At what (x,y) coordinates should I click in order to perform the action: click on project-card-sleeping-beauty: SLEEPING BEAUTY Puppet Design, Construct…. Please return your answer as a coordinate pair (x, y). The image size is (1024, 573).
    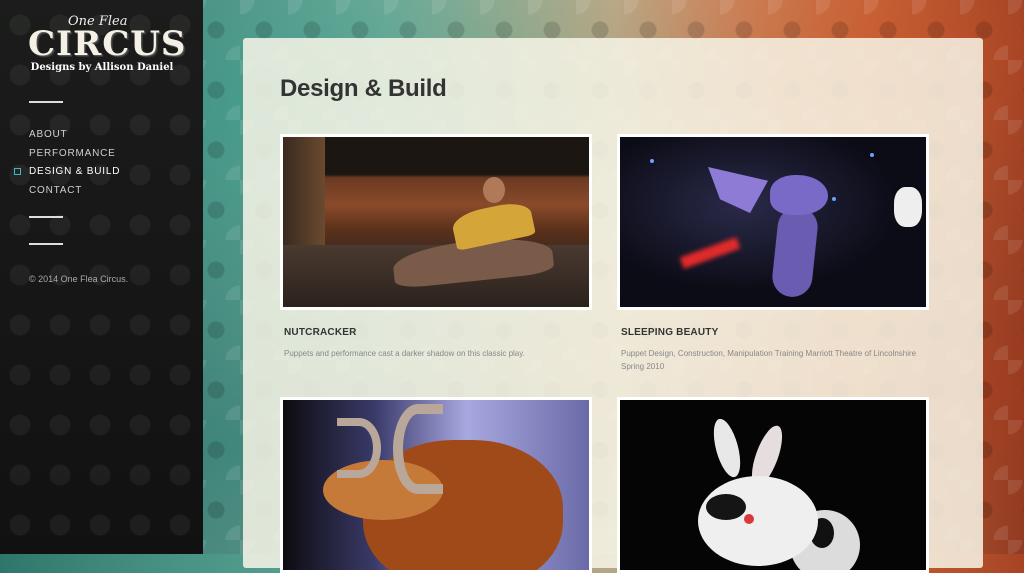
    Looking at the image, I should click on (773, 253).